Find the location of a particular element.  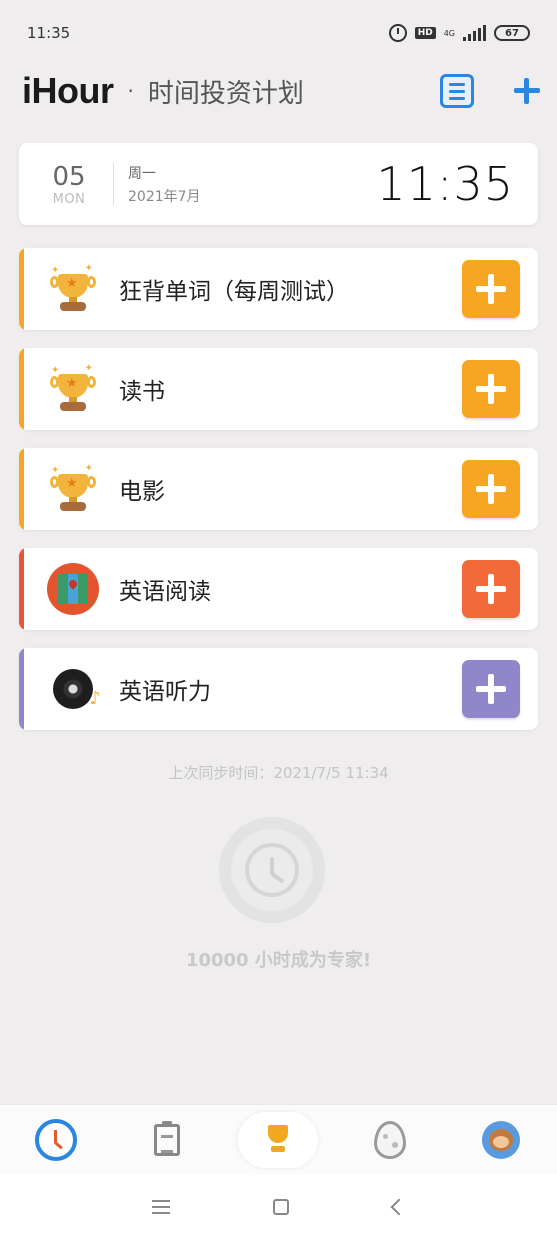

task-name: 读书 is located at coordinates (142, 392).